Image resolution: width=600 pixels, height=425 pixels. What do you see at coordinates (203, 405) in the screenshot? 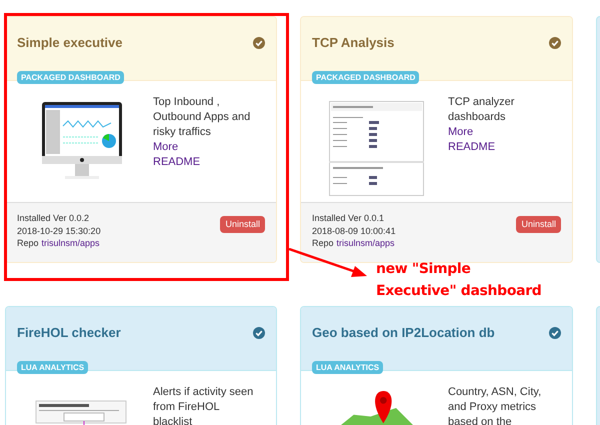
I see `description-text: Alerts if activity seen from FireHOL blacklist` at bounding box center [203, 405].